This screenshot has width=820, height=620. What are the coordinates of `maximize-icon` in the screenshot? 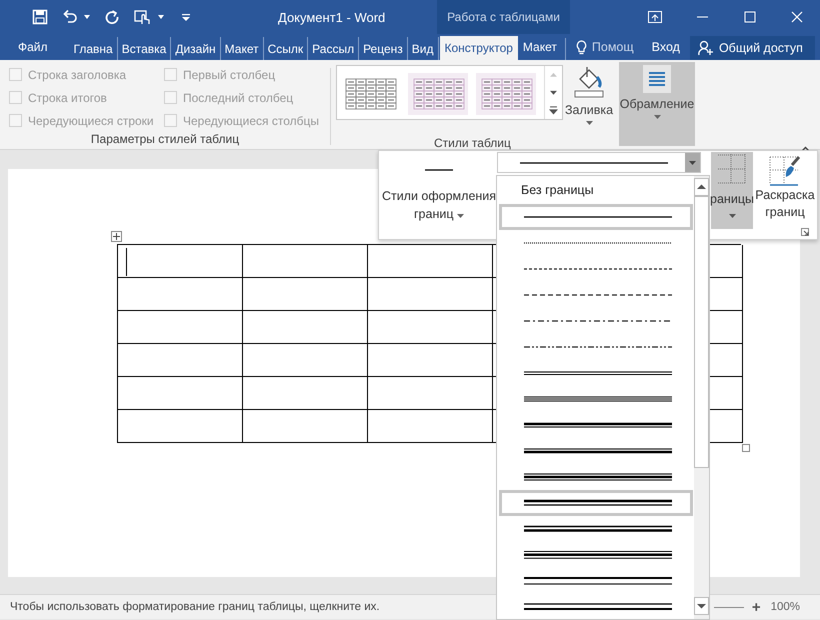 It's located at (750, 17).